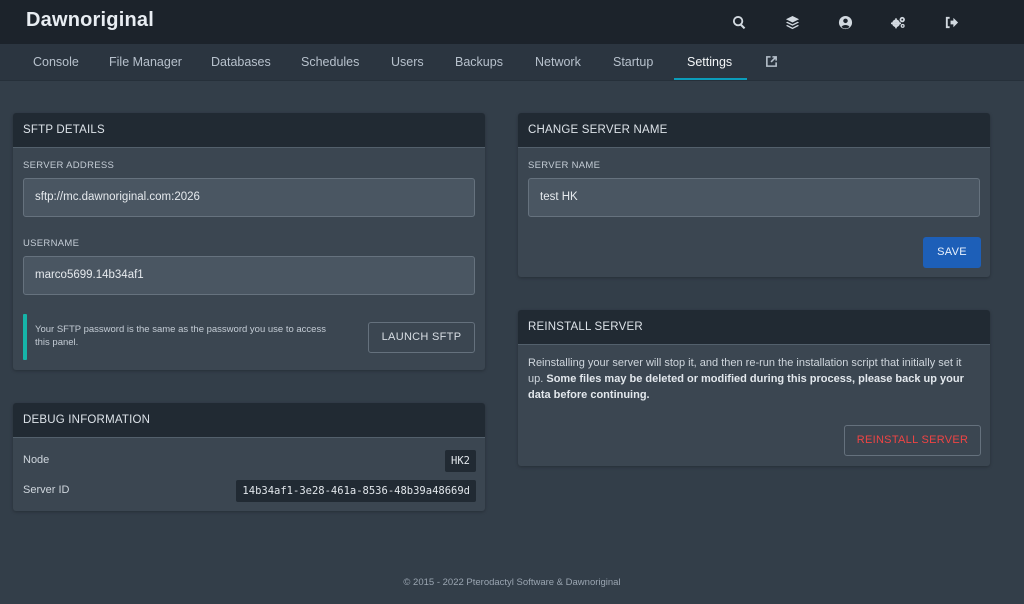 Image resolution: width=1024 pixels, height=604 pixels. I want to click on top-icon-group, so click(845, 22).